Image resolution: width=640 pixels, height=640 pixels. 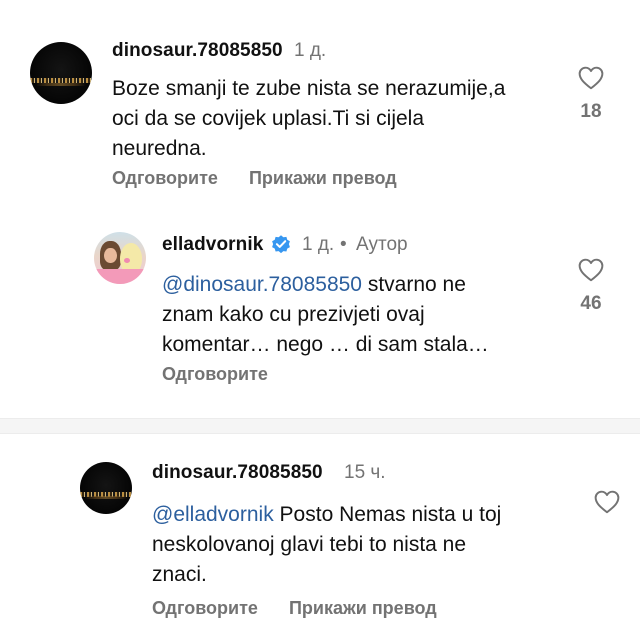 What do you see at coordinates (212, 245) in the screenshot?
I see `comment-username: elladvornik` at bounding box center [212, 245].